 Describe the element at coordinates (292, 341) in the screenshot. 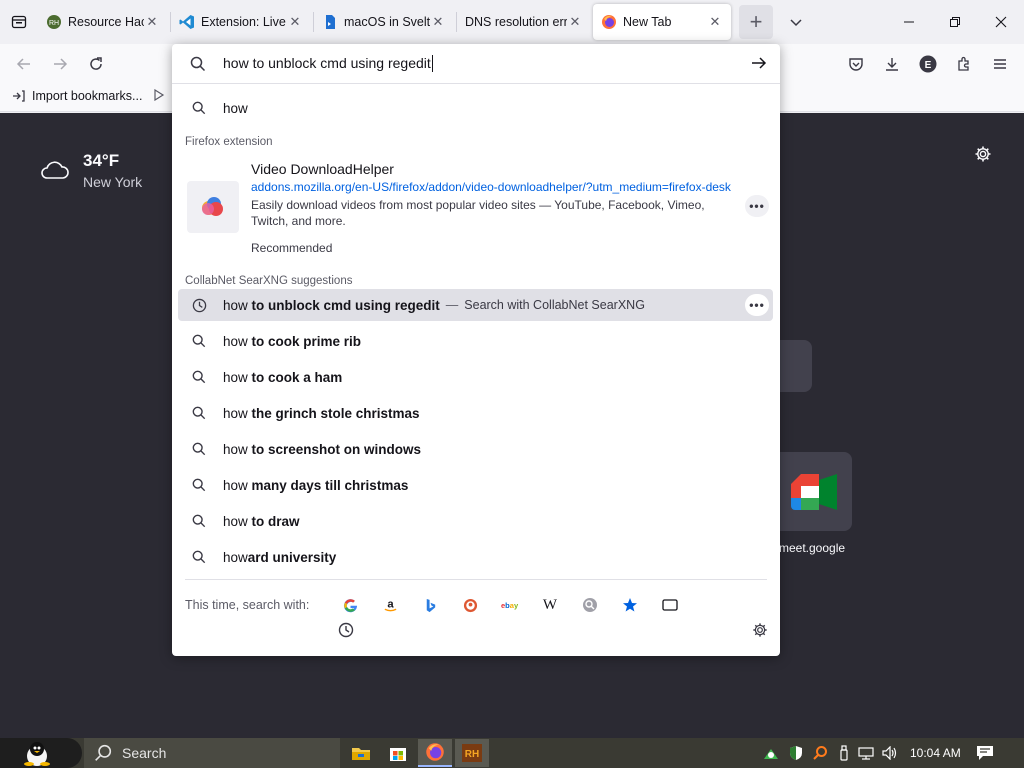

I see `suggestion-text: how to cook prime rib` at that location.